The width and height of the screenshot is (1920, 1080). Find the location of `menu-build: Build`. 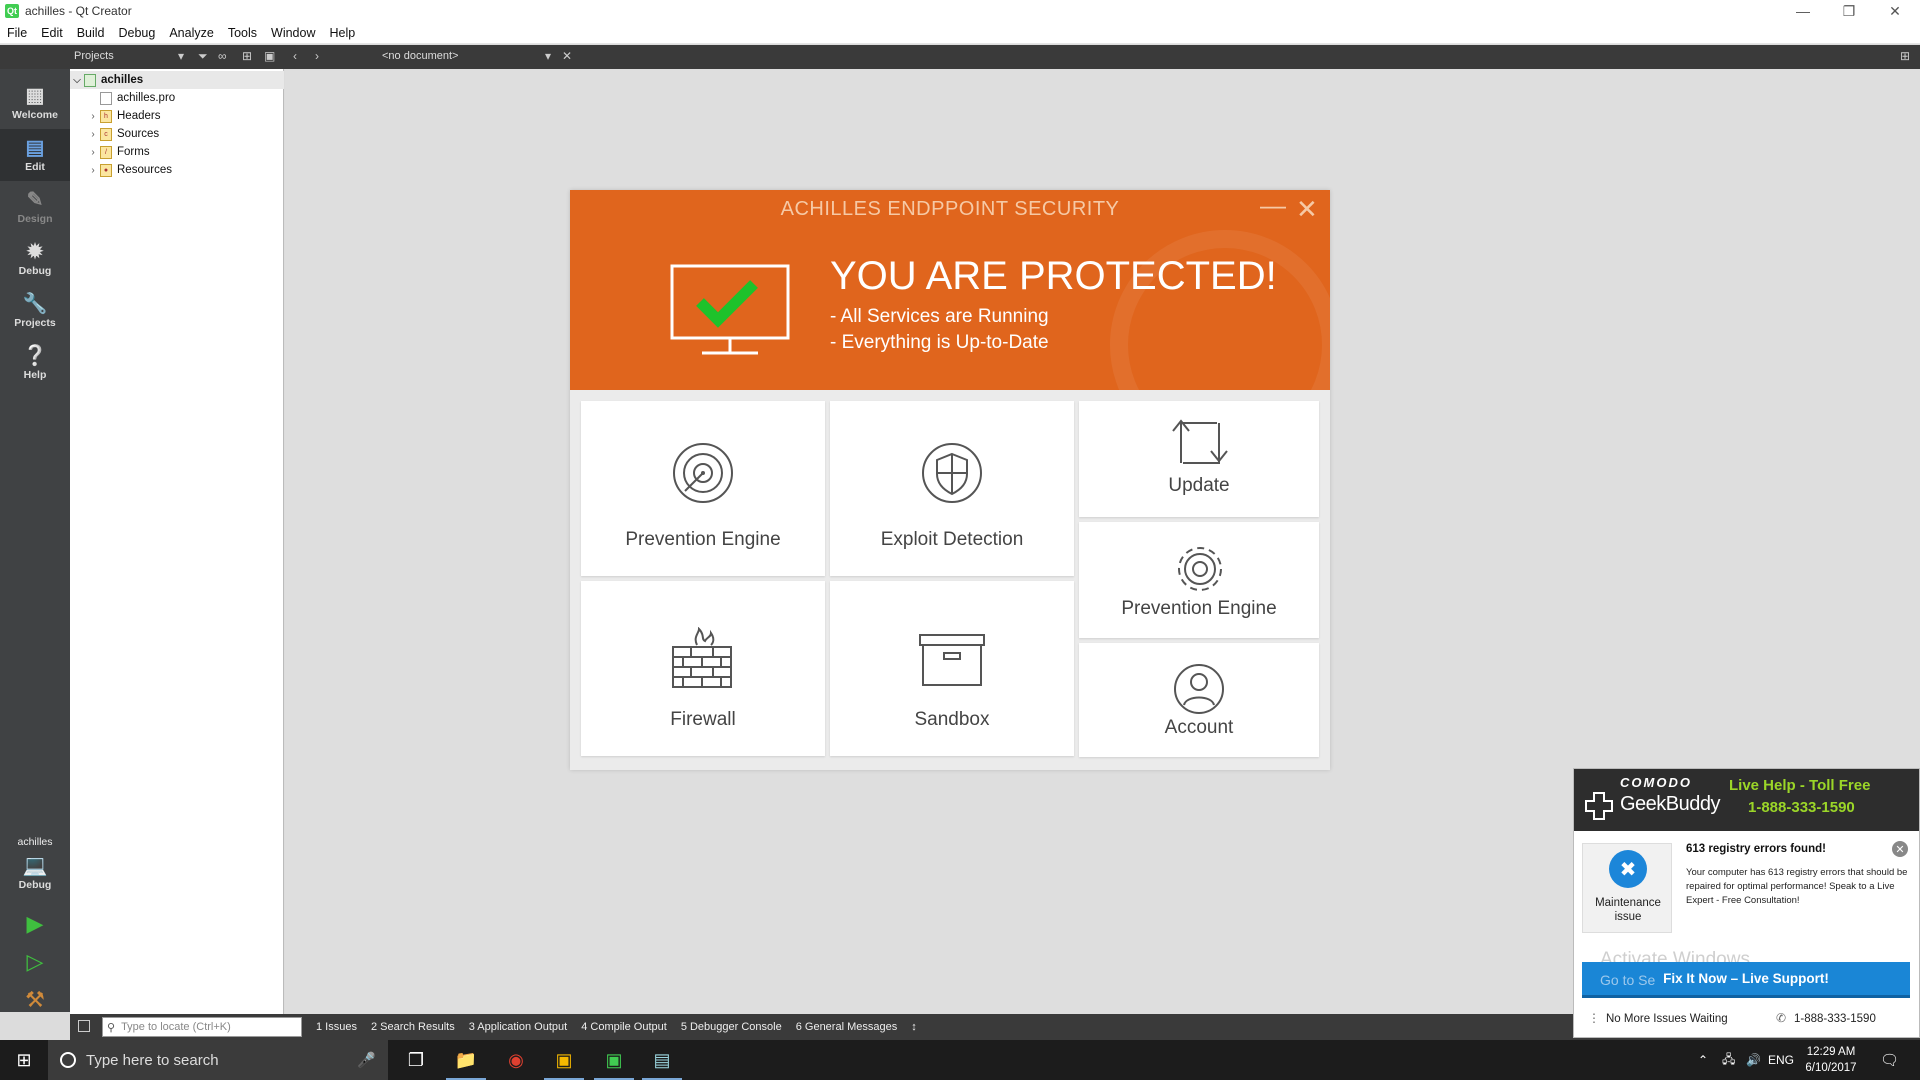

menu-build: Build is located at coordinates (91, 33).